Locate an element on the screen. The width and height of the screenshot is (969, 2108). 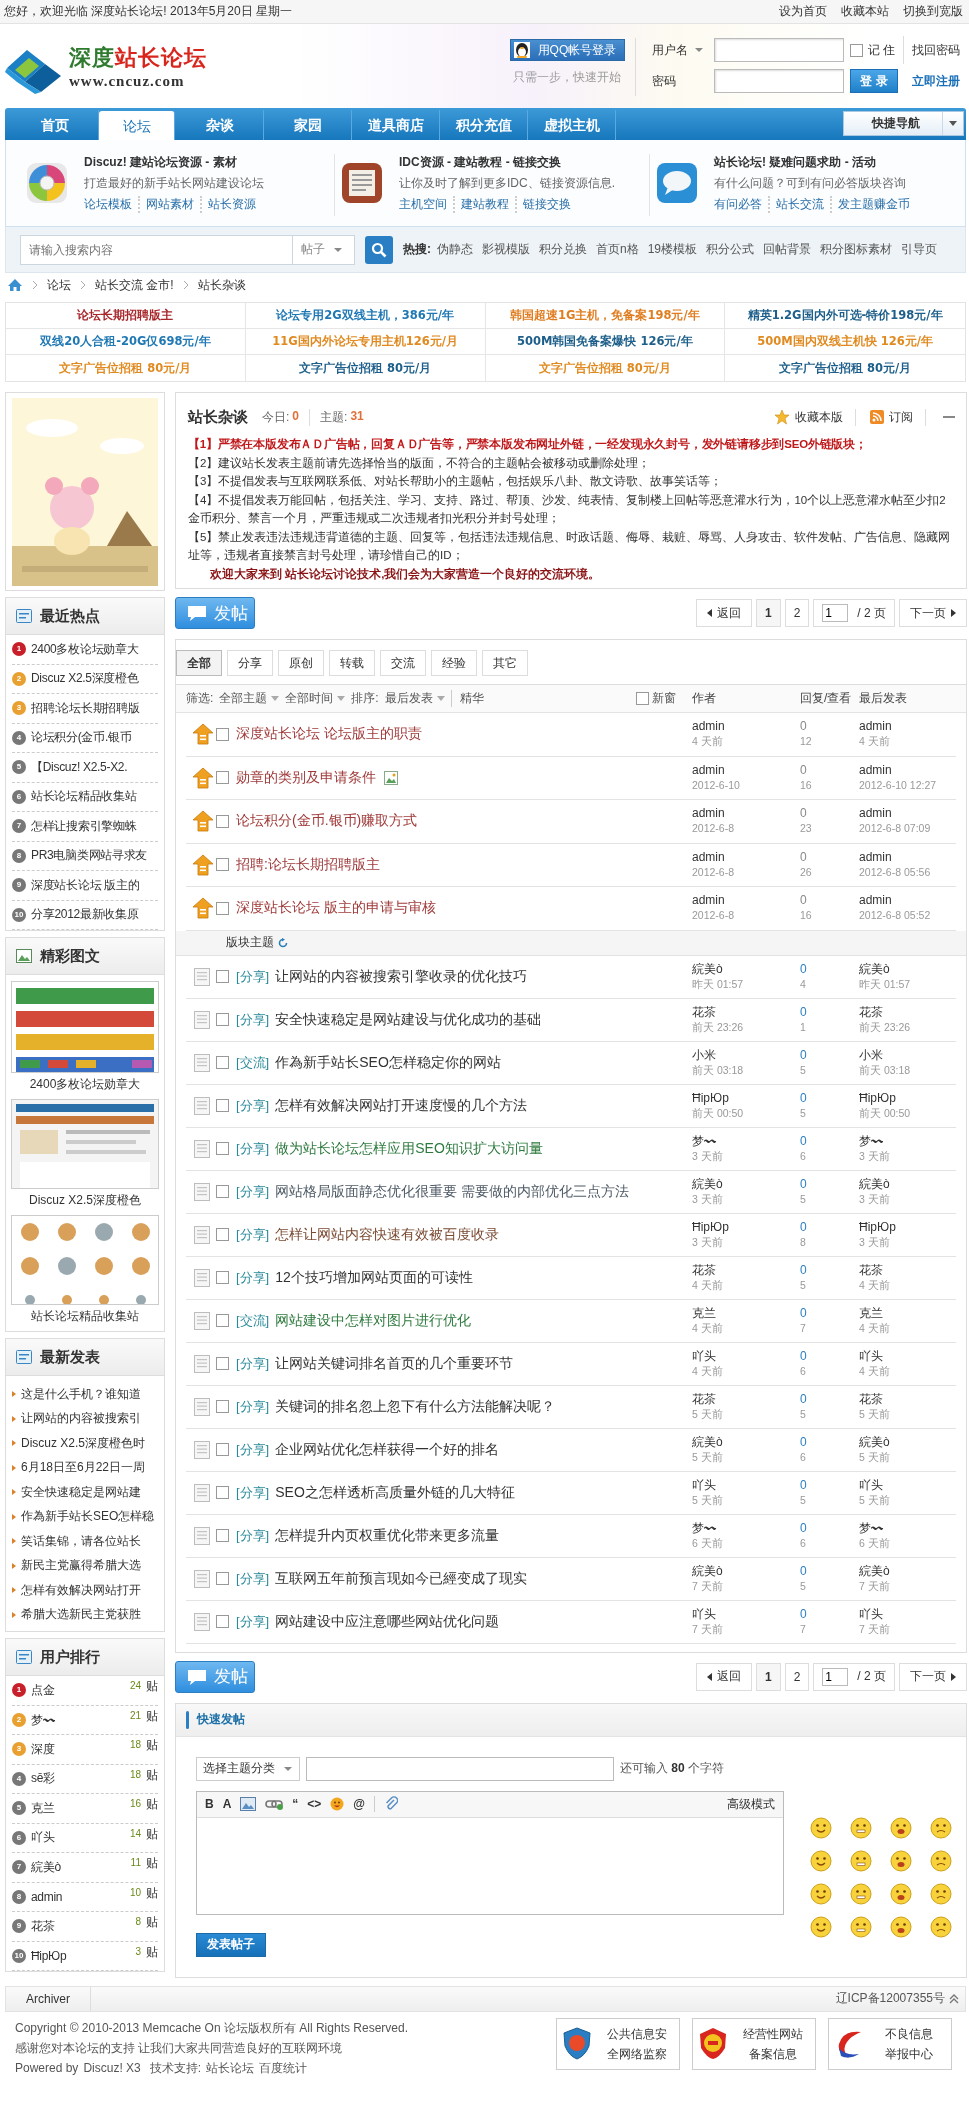
ad-link: 论坛长期招聘版主 is located at coordinates (125, 315).